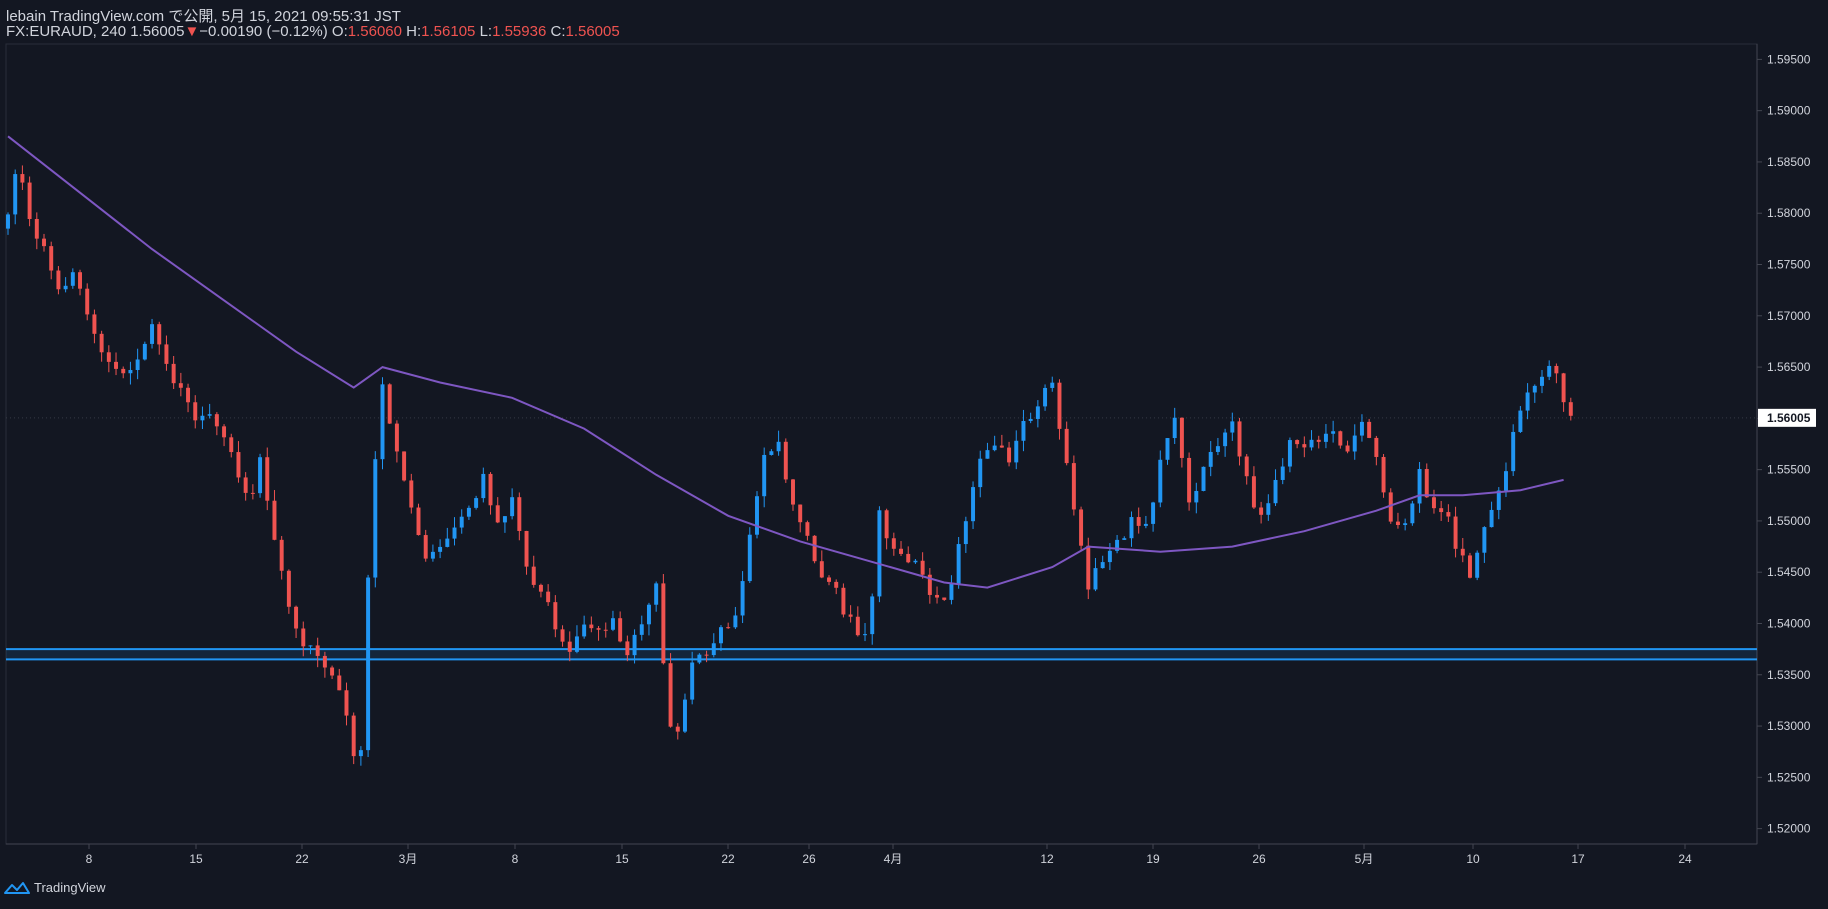 The width and height of the screenshot is (1828, 909). What do you see at coordinates (1789, 162) in the screenshot?
I see `price-tick-label: 1.58500` at bounding box center [1789, 162].